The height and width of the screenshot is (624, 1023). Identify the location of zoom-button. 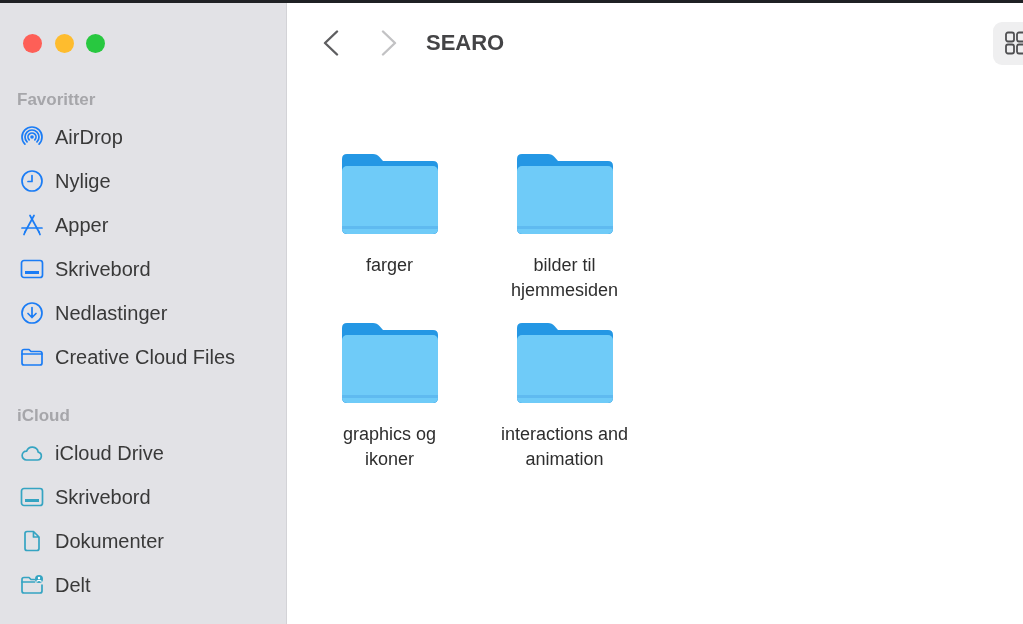
(95, 43).